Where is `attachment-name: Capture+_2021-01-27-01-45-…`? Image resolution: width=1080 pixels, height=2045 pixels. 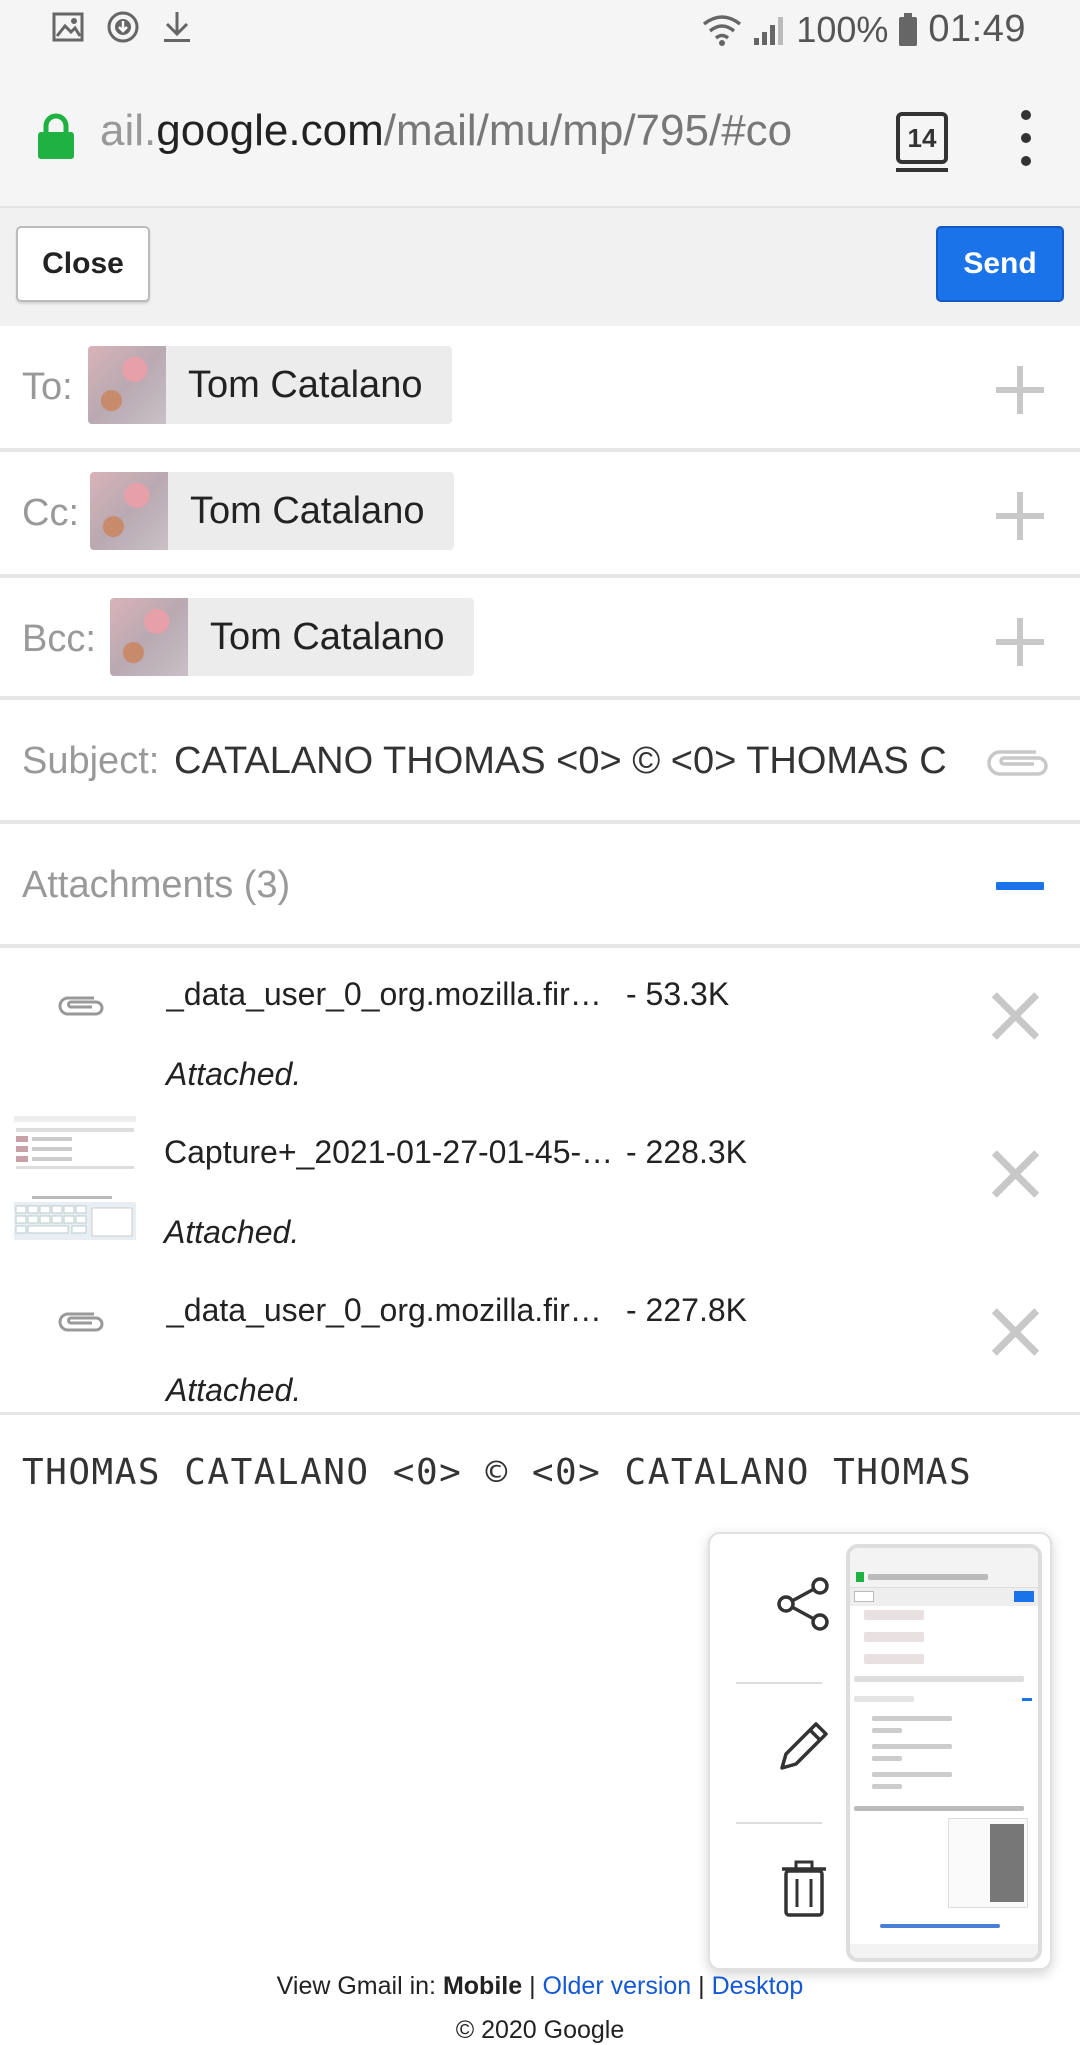 attachment-name: Capture+_2021-01-27-01-45-… is located at coordinates (389, 1152).